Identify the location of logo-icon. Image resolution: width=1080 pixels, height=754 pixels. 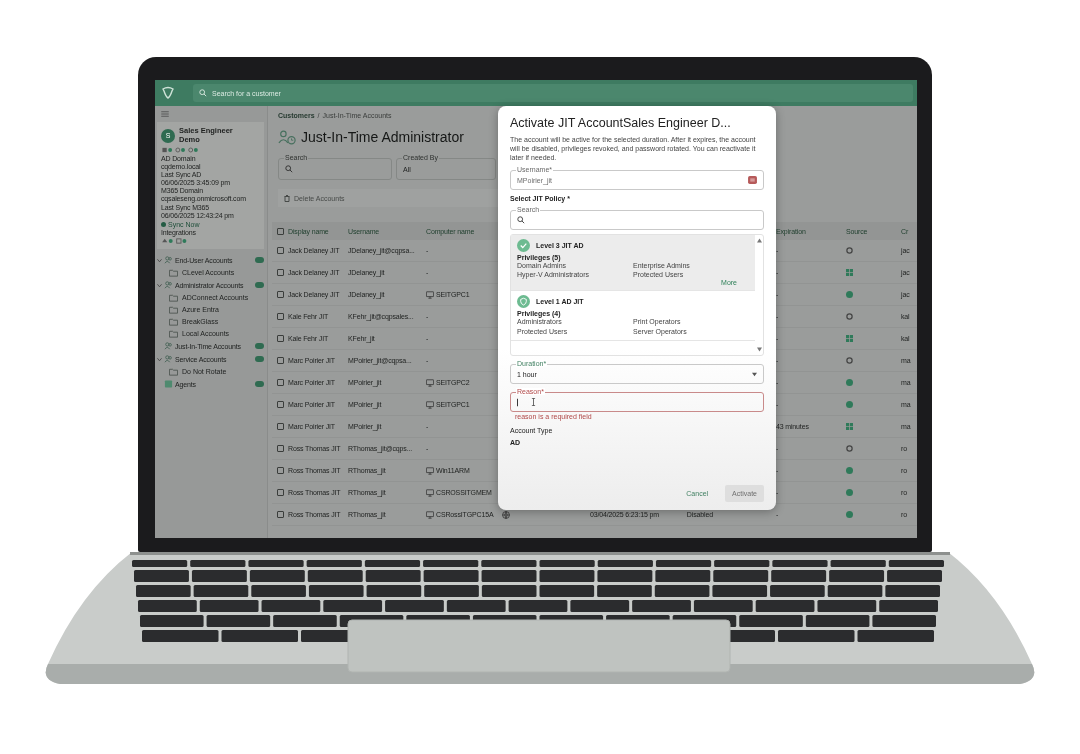
(168, 93).